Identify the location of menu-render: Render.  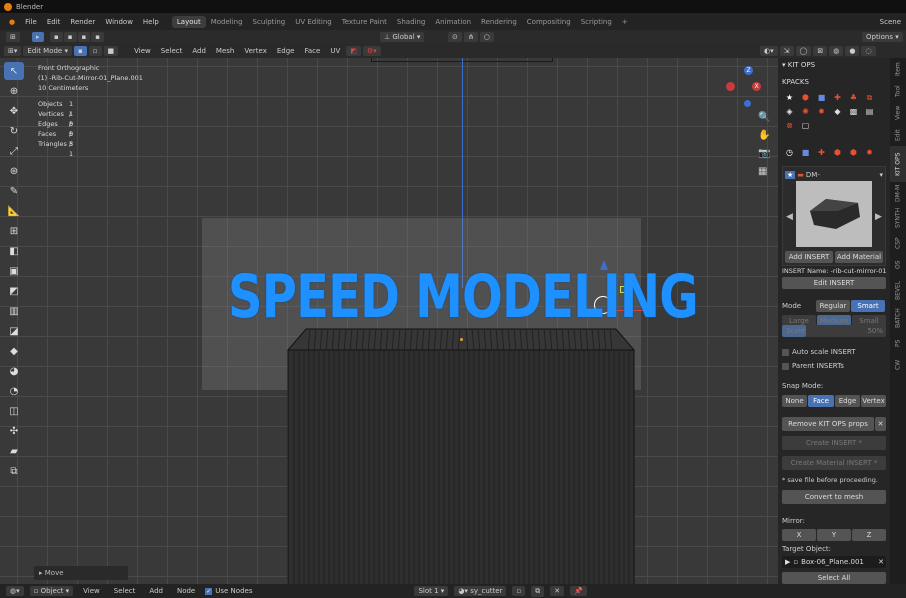
(82, 22).